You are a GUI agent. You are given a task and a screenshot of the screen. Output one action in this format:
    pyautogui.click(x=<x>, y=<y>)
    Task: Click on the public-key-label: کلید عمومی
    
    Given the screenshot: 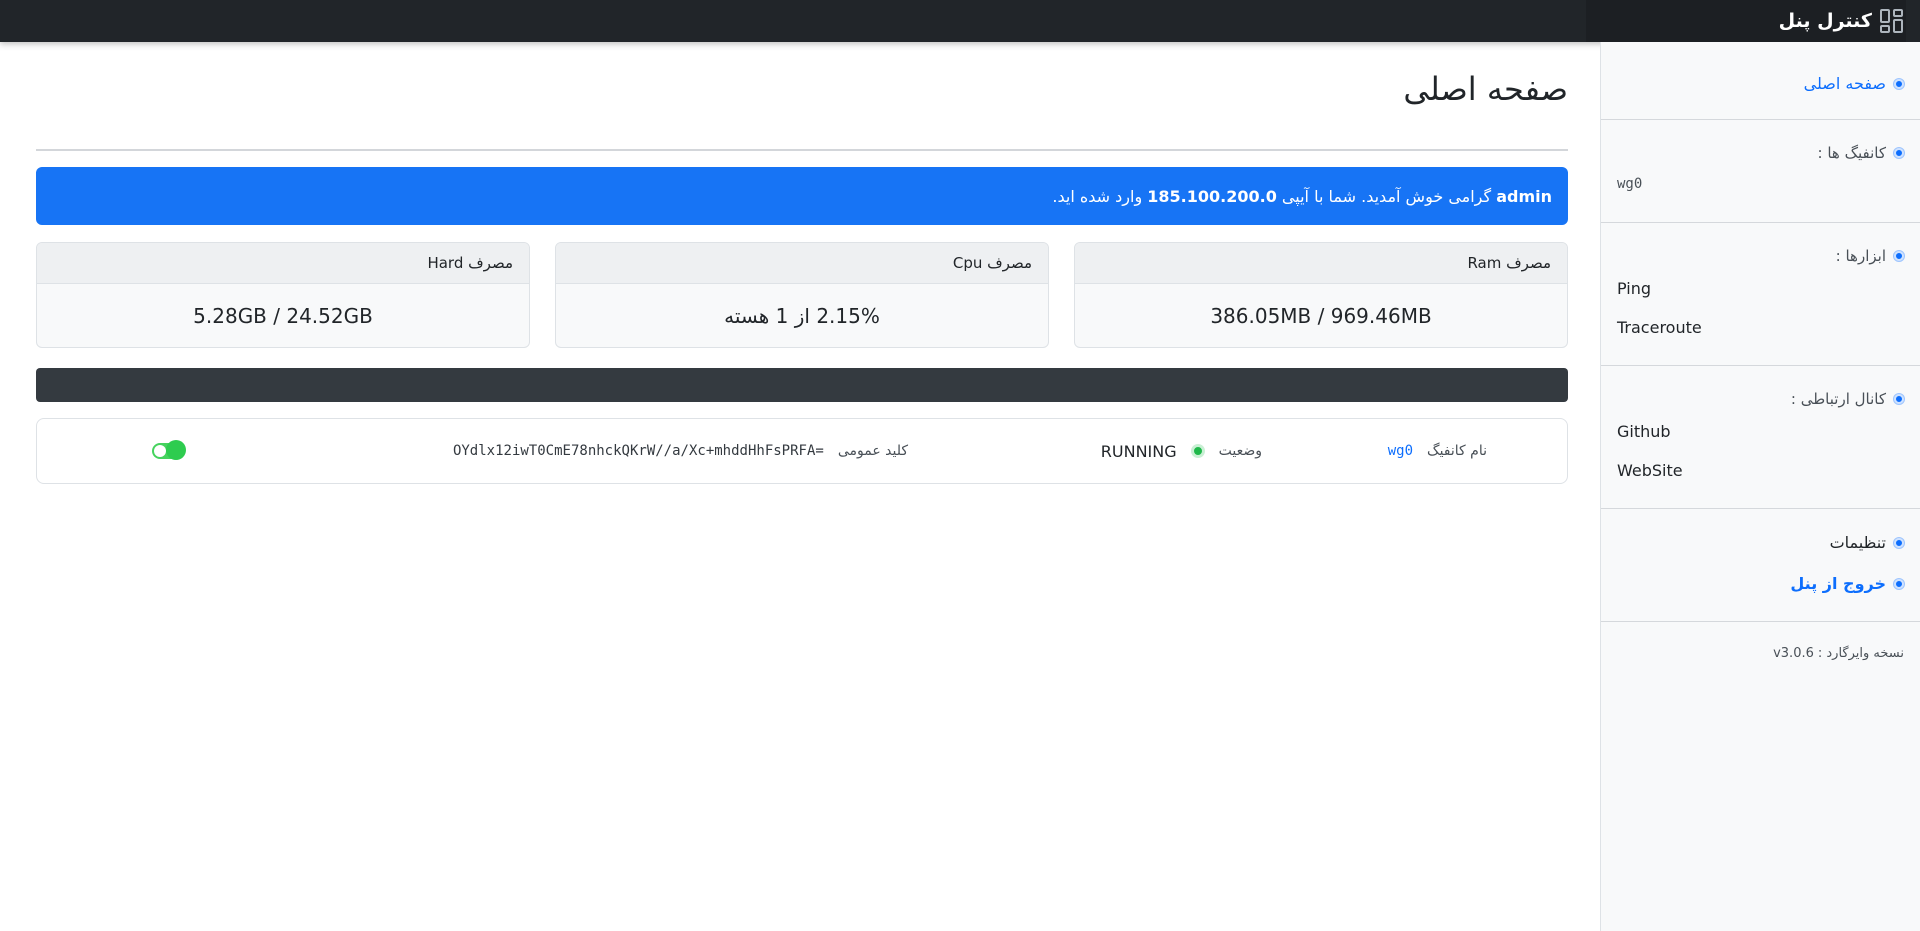 What is the action you would take?
    pyautogui.click(x=872, y=451)
    